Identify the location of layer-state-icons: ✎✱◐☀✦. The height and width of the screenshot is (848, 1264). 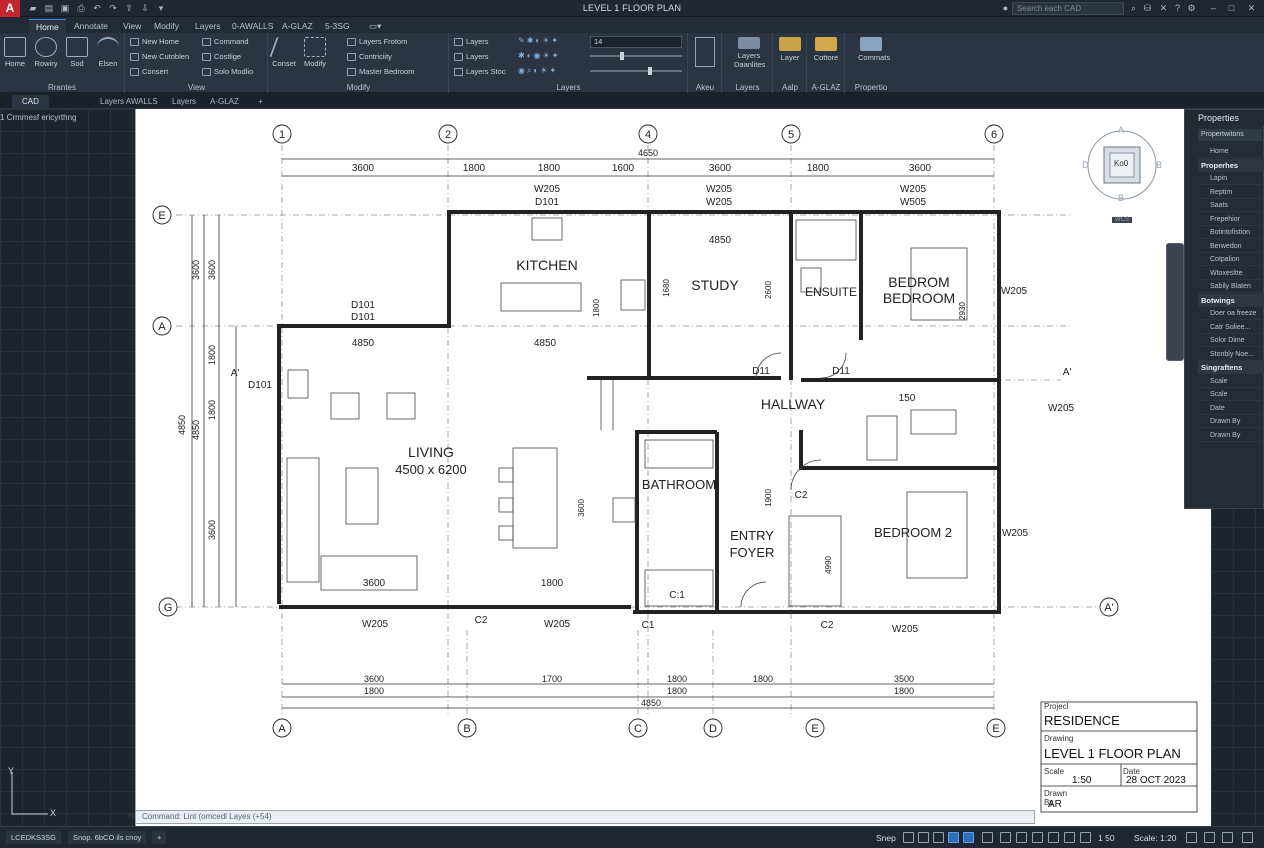
(553, 41).